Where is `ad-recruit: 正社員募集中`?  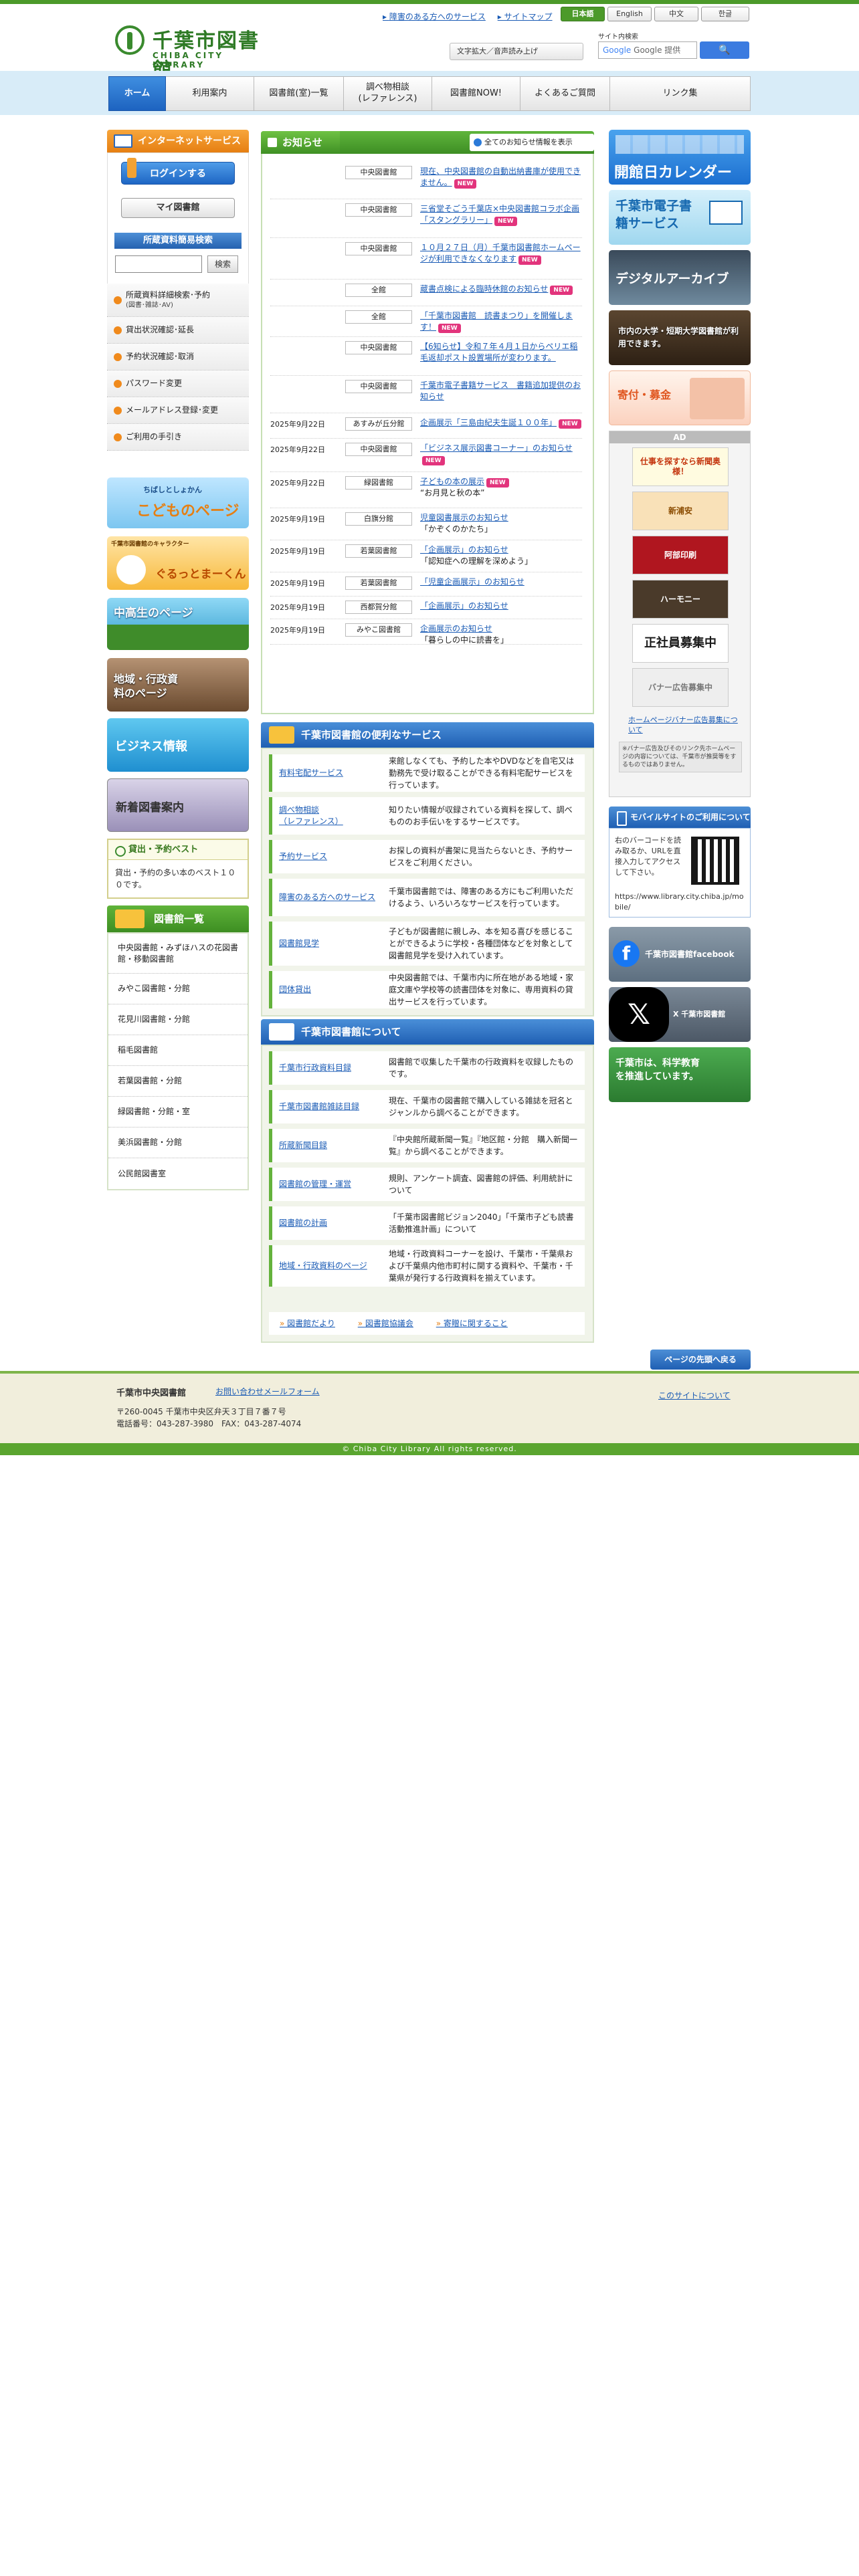
ad-recruit: 正社員募集中 is located at coordinates (680, 643).